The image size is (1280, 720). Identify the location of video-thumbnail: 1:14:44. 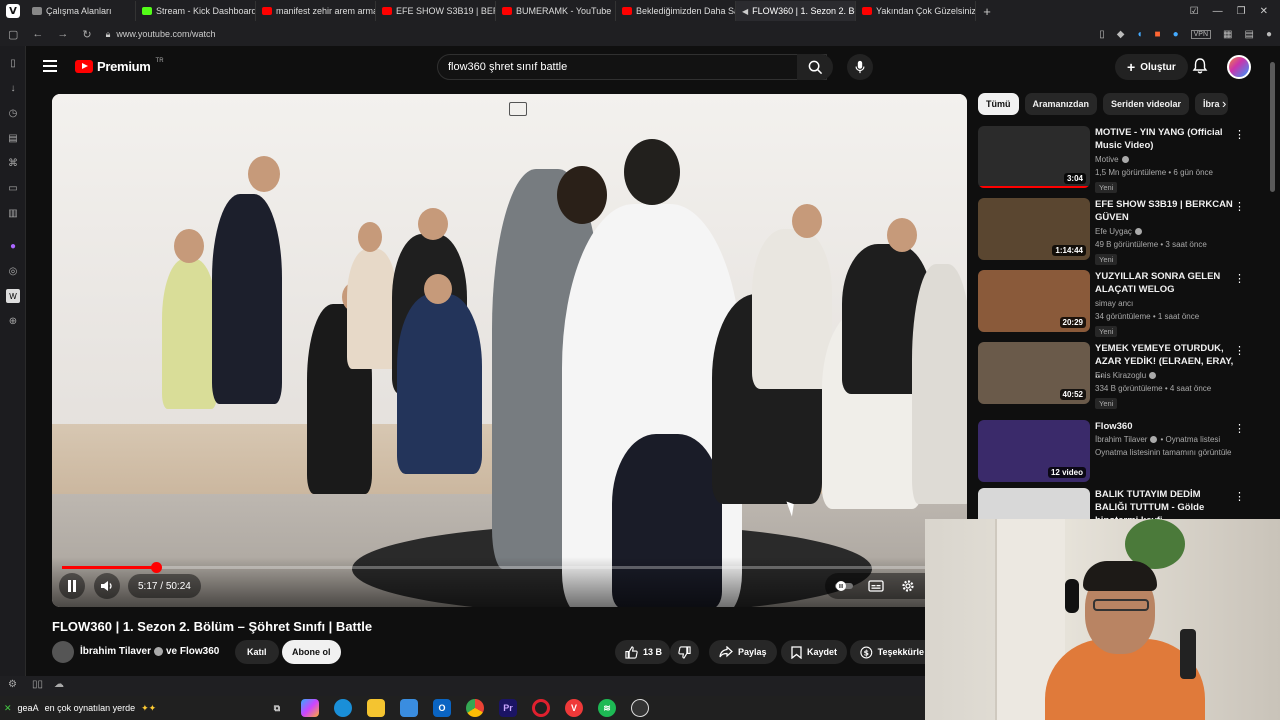
(1034, 229).